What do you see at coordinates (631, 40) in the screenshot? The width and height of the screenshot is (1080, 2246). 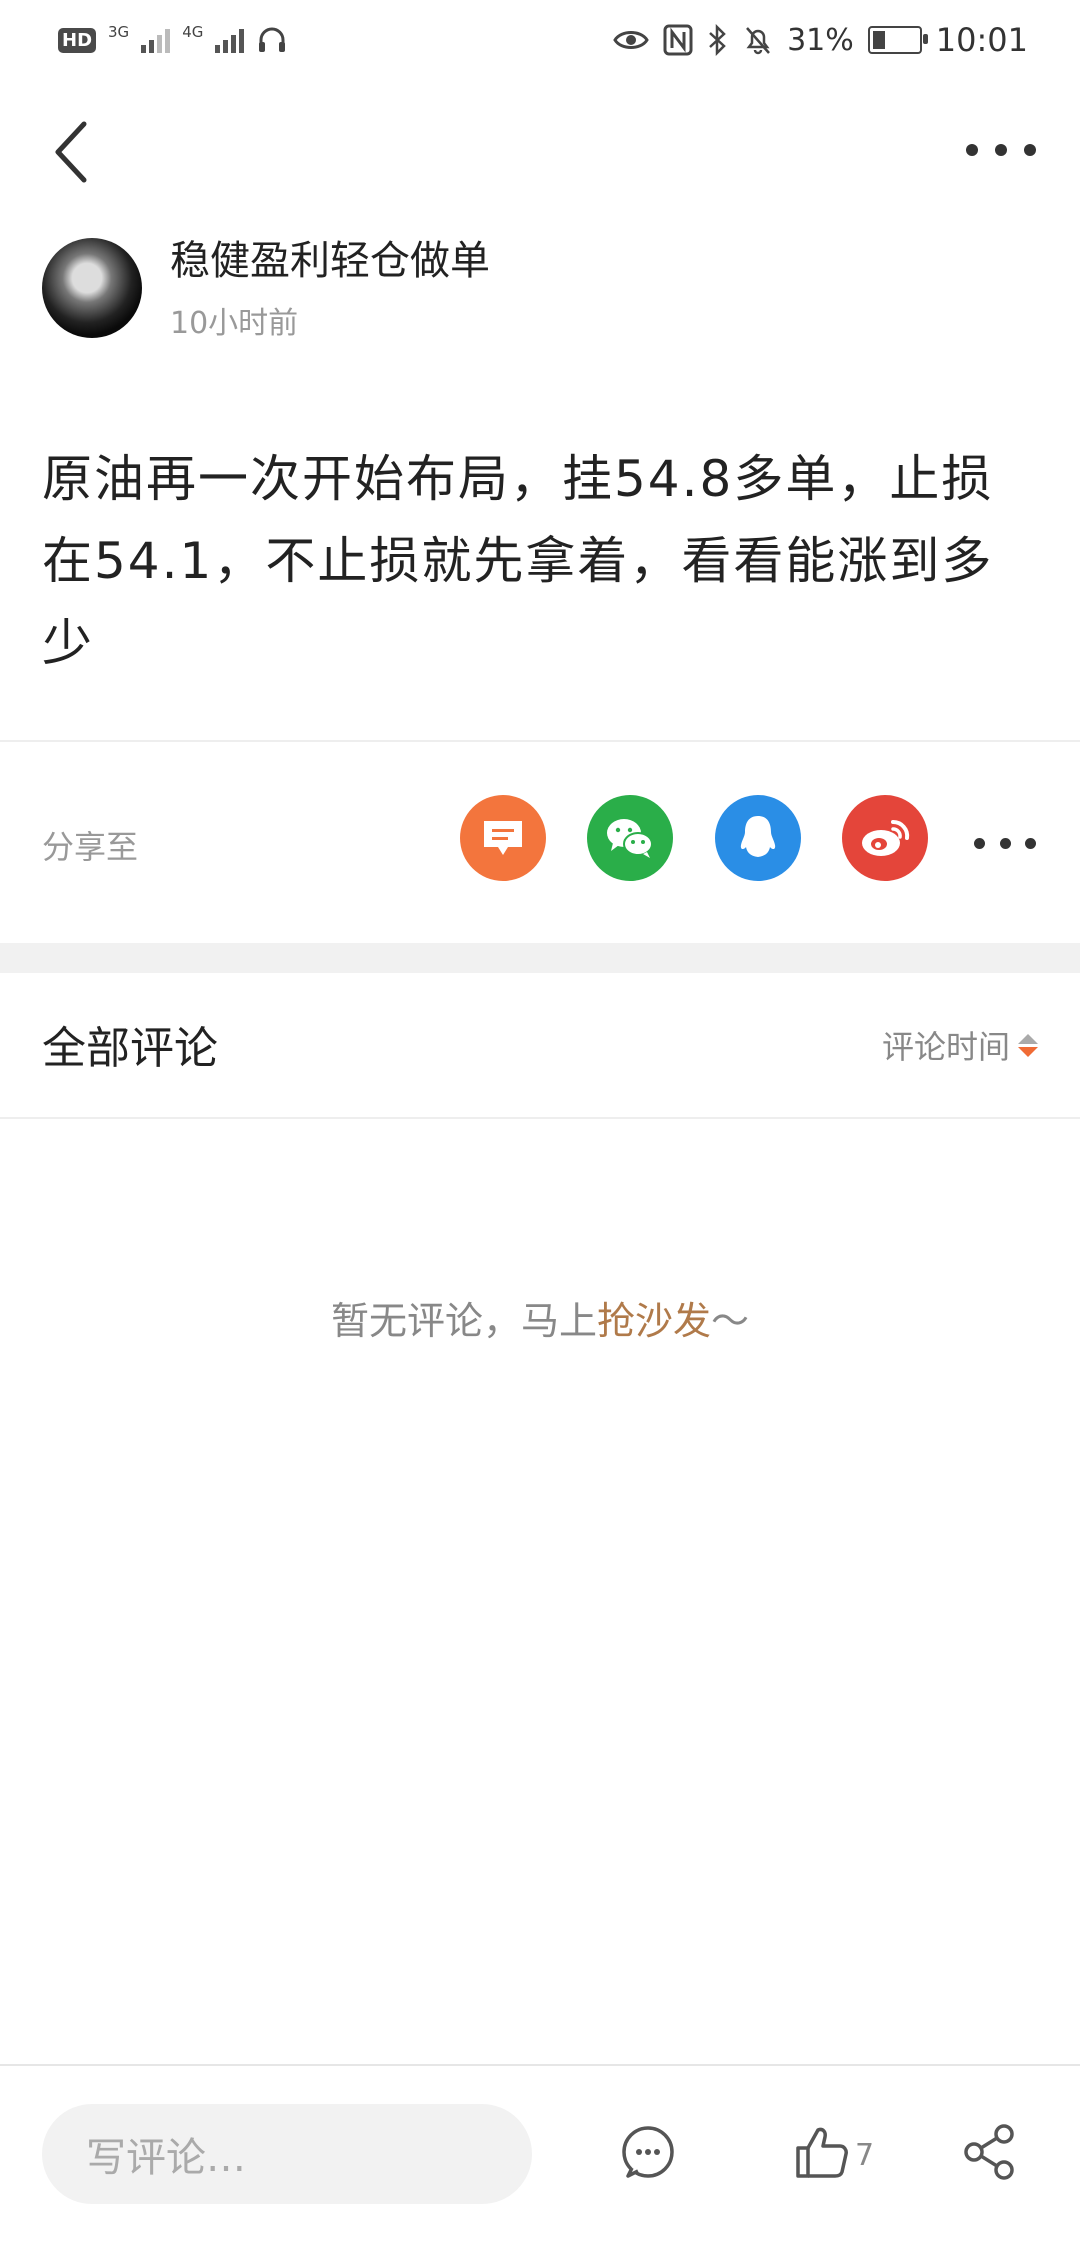 I see `eye-icon` at bounding box center [631, 40].